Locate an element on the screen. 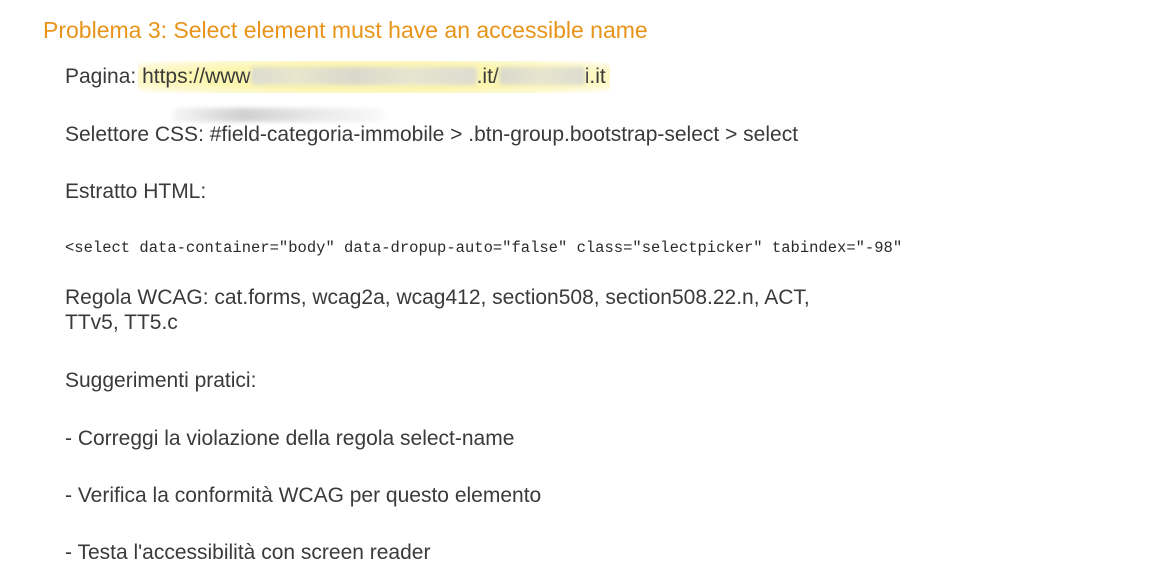 Image resolution: width=1153 pixels, height=585 pixels. page-url-highlight: https://www .it/i.it is located at coordinates (374, 77).